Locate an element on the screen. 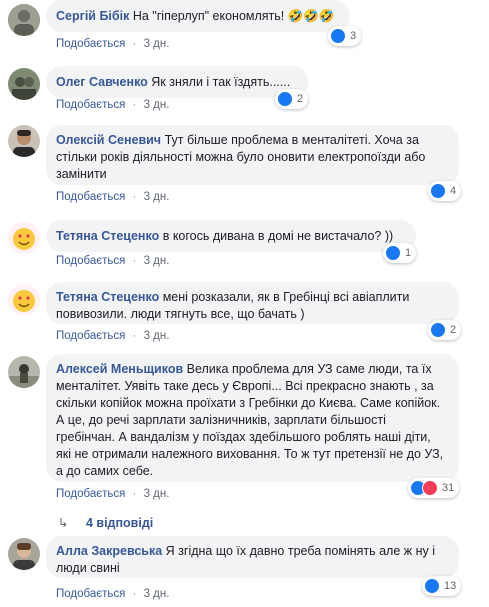 This screenshot has height=607, width=489. love-reaction-icon is located at coordinates (430, 488).